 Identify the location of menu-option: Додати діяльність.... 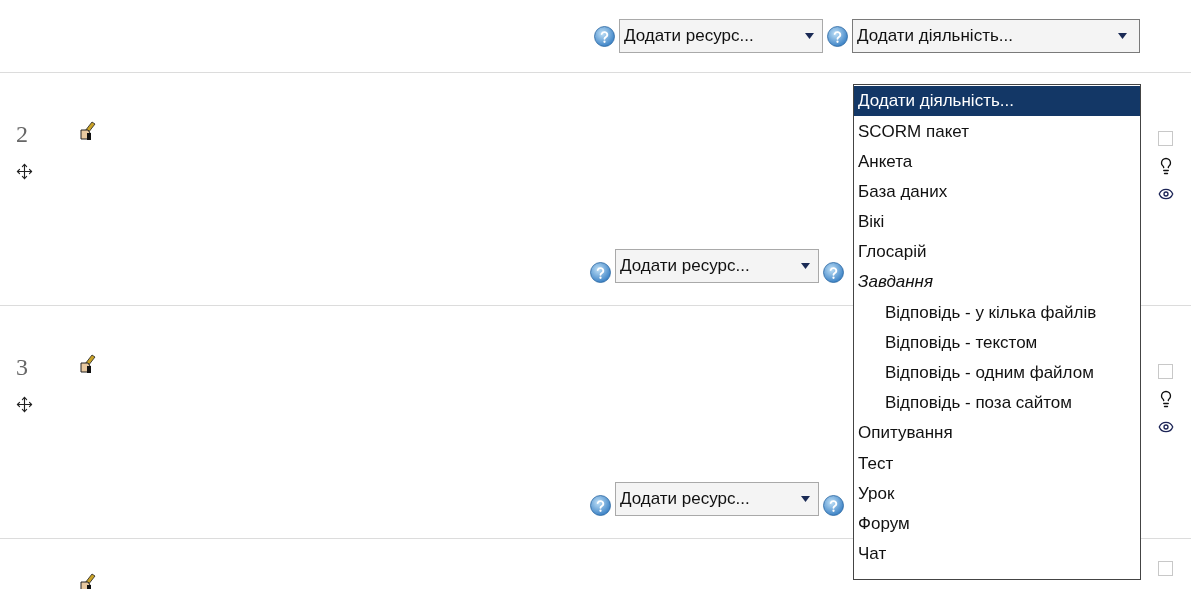
(997, 101).